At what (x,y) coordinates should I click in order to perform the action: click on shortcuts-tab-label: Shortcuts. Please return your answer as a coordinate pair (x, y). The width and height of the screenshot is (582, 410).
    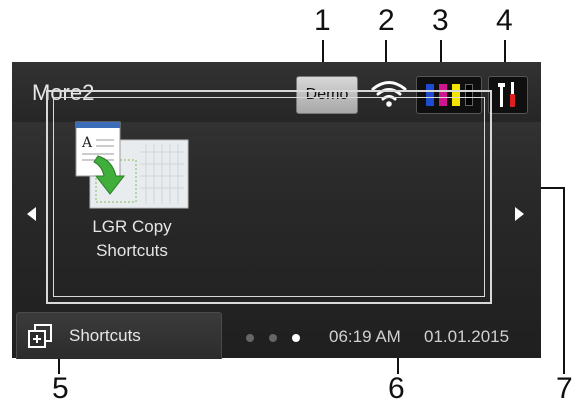
    Looking at the image, I should click on (105, 335).